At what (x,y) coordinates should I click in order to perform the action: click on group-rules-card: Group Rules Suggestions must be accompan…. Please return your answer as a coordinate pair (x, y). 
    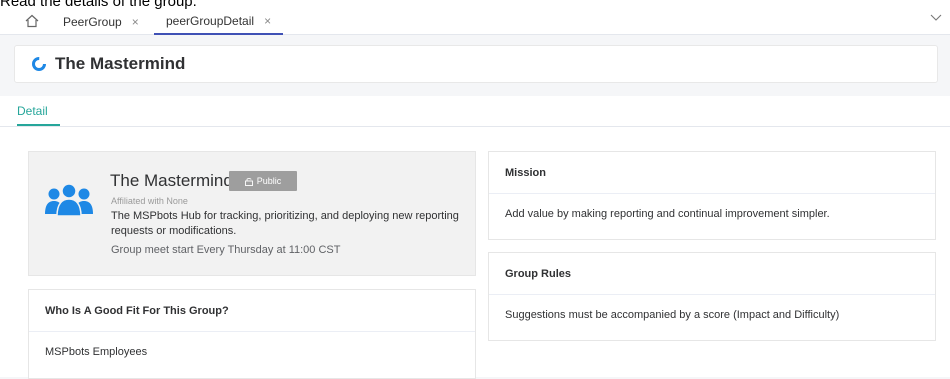
    Looking at the image, I should click on (712, 296).